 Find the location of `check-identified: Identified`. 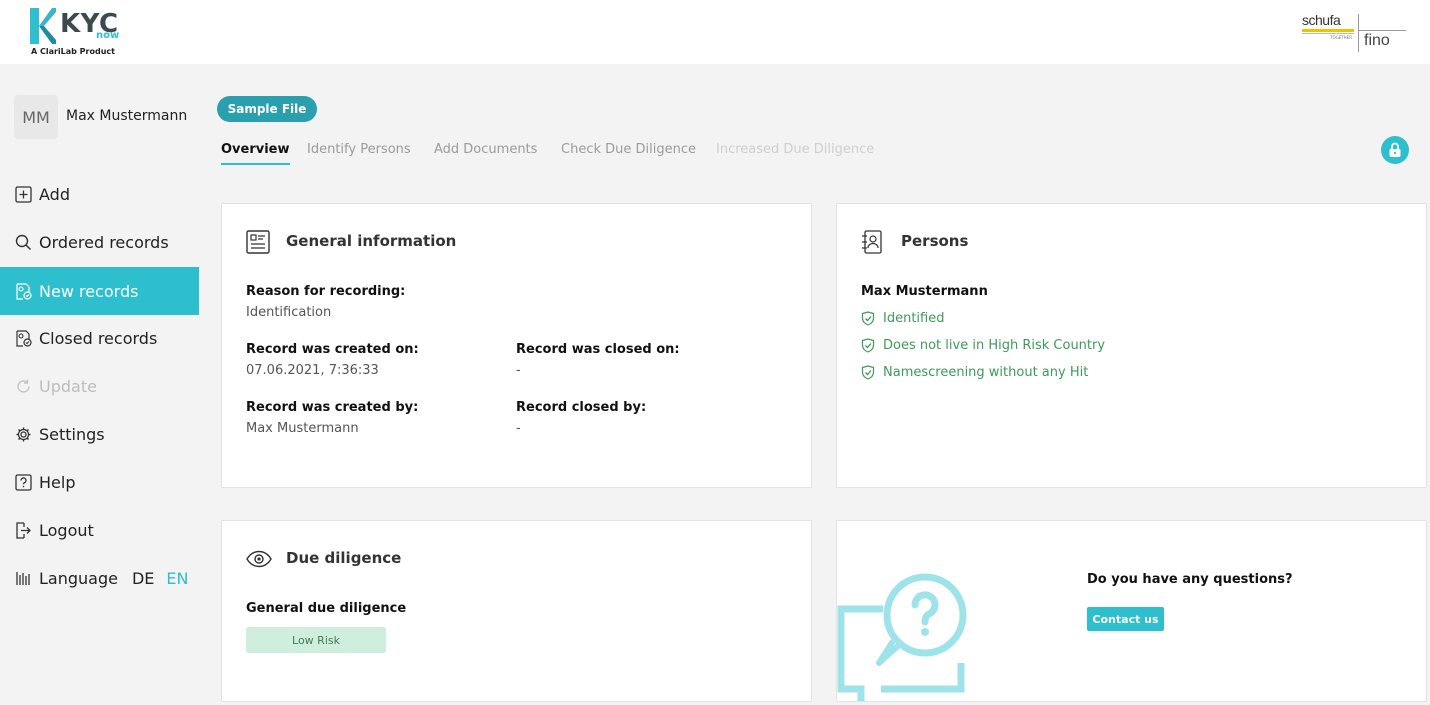

check-identified: Identified is located at coordinates (902, 318).